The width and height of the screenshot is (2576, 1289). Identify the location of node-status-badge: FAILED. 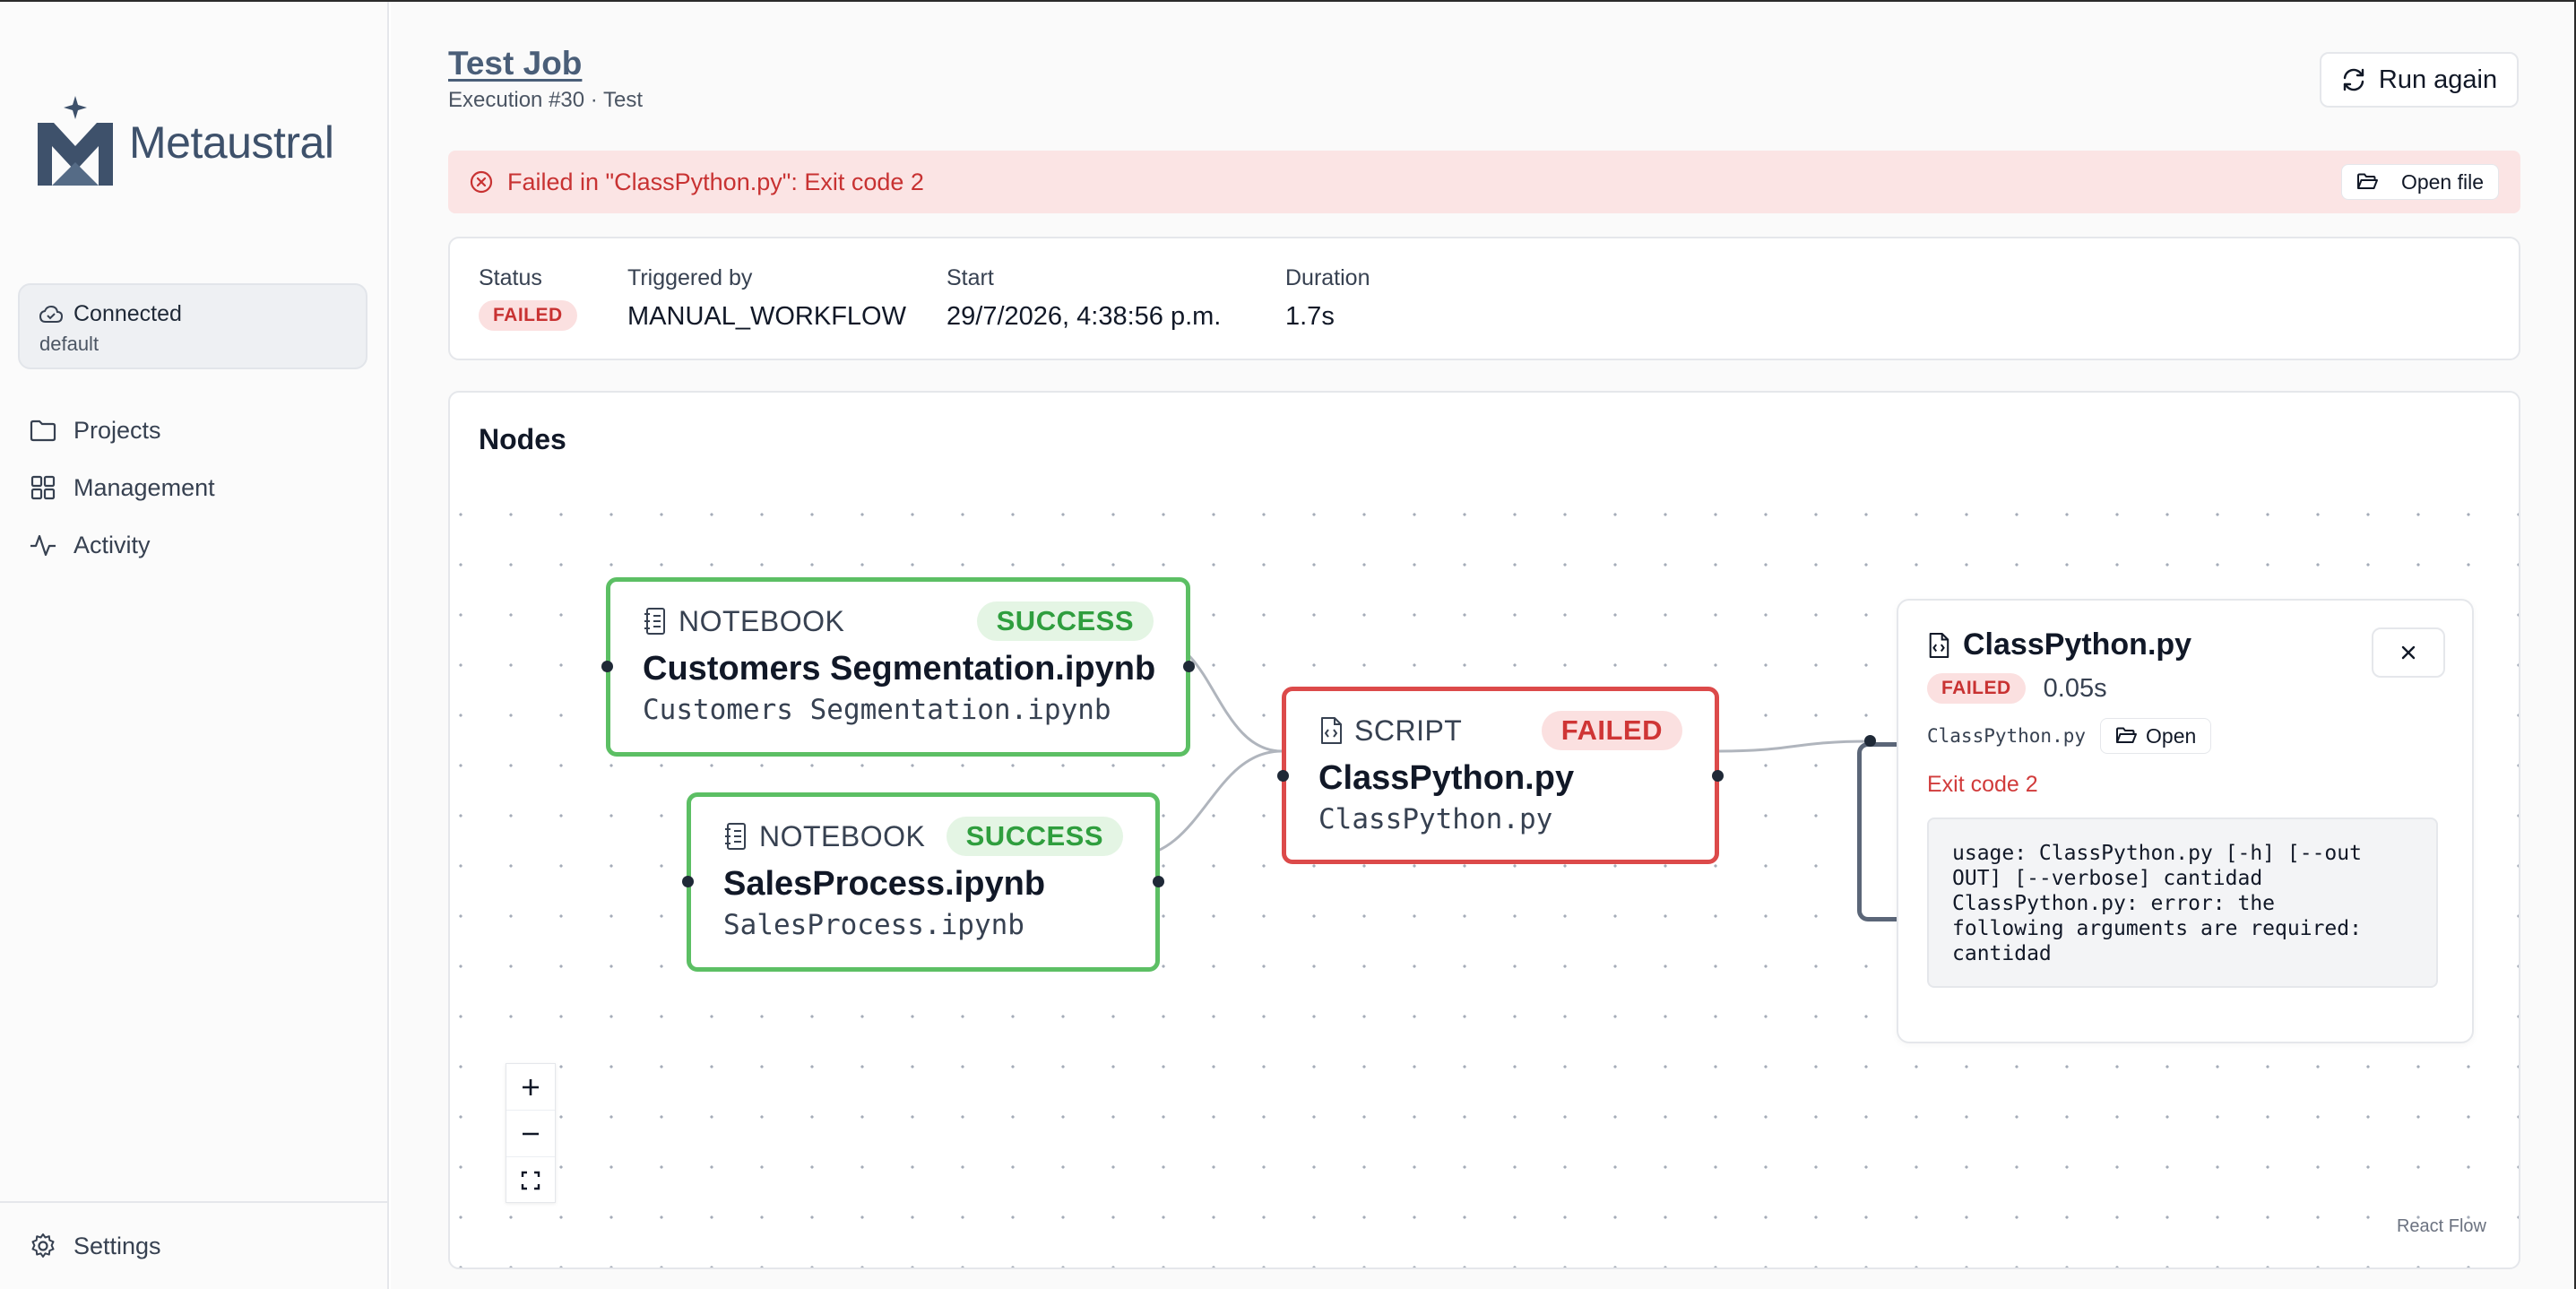
(1611, 730).